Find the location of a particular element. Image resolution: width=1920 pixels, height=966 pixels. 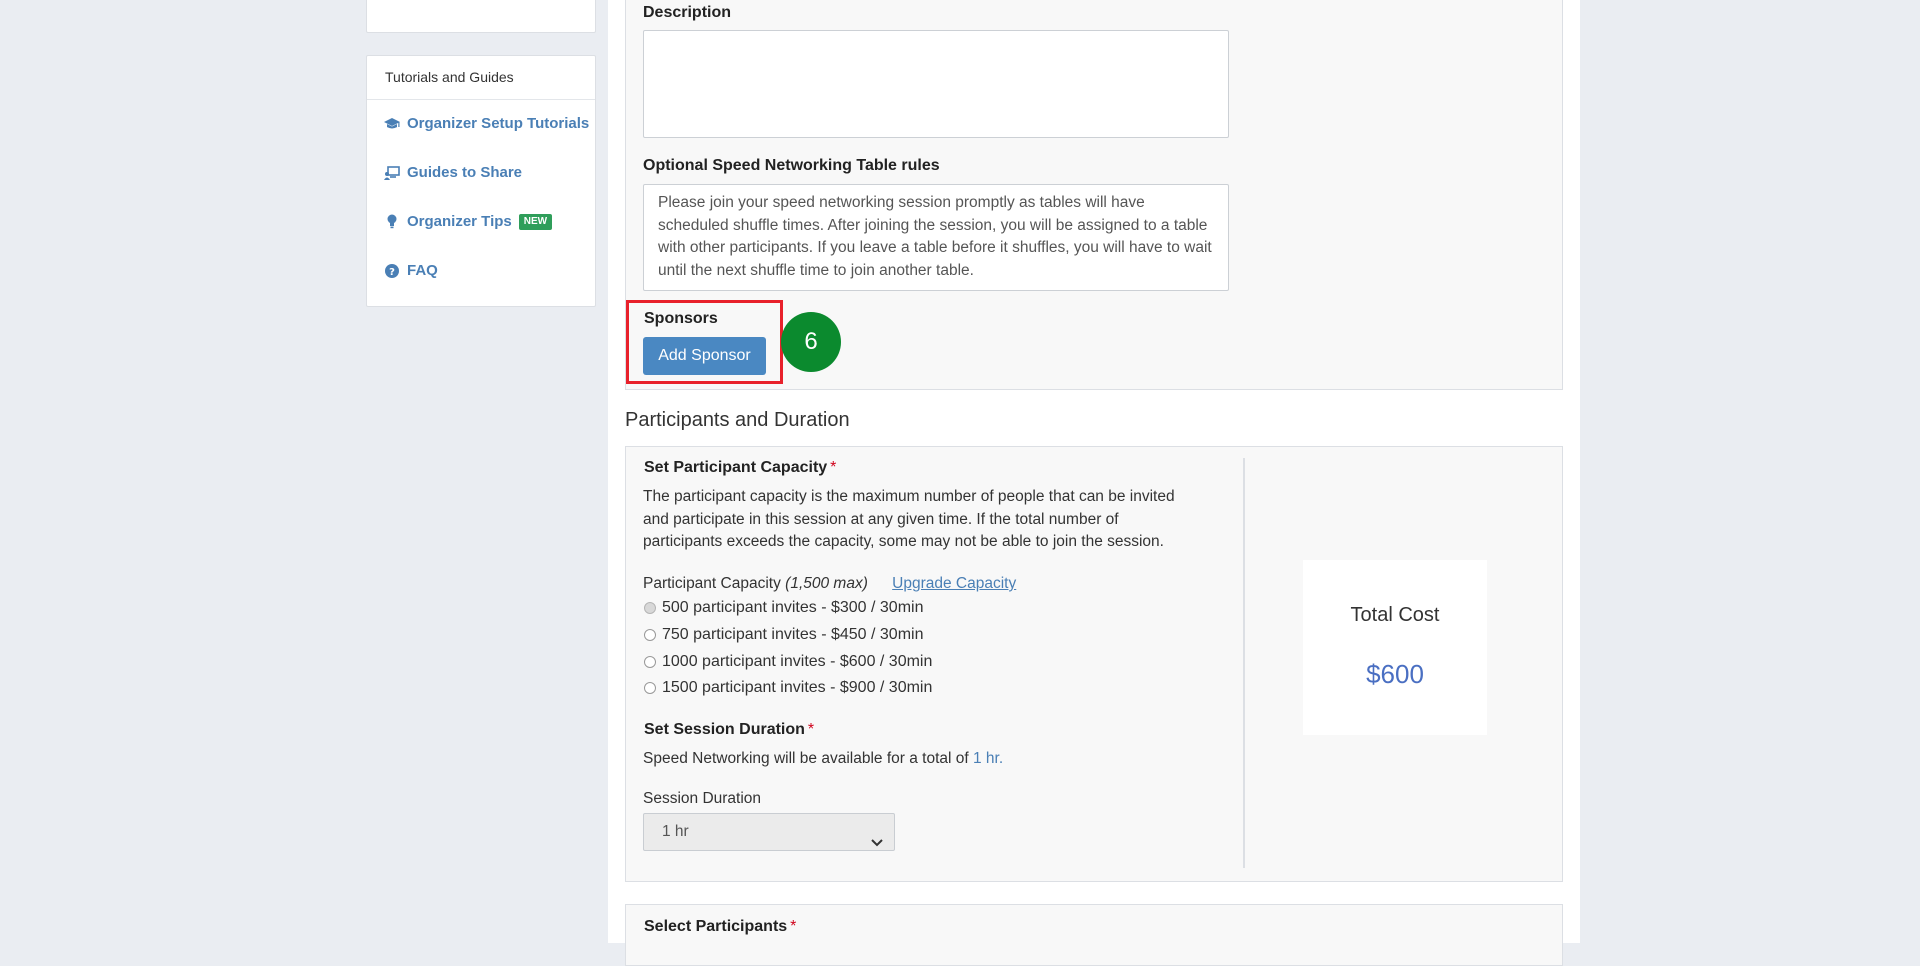

total-cost-card: Total Cost $600 is located at coordinates (1395, 647).